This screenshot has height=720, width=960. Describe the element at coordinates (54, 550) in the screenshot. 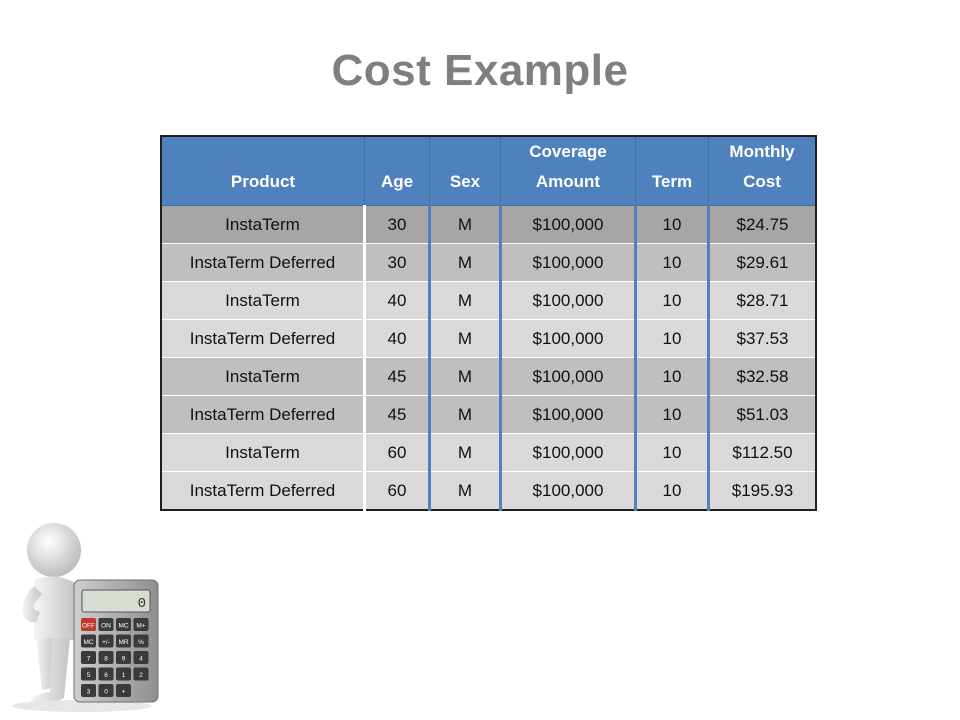

I see `person-head` at that location.